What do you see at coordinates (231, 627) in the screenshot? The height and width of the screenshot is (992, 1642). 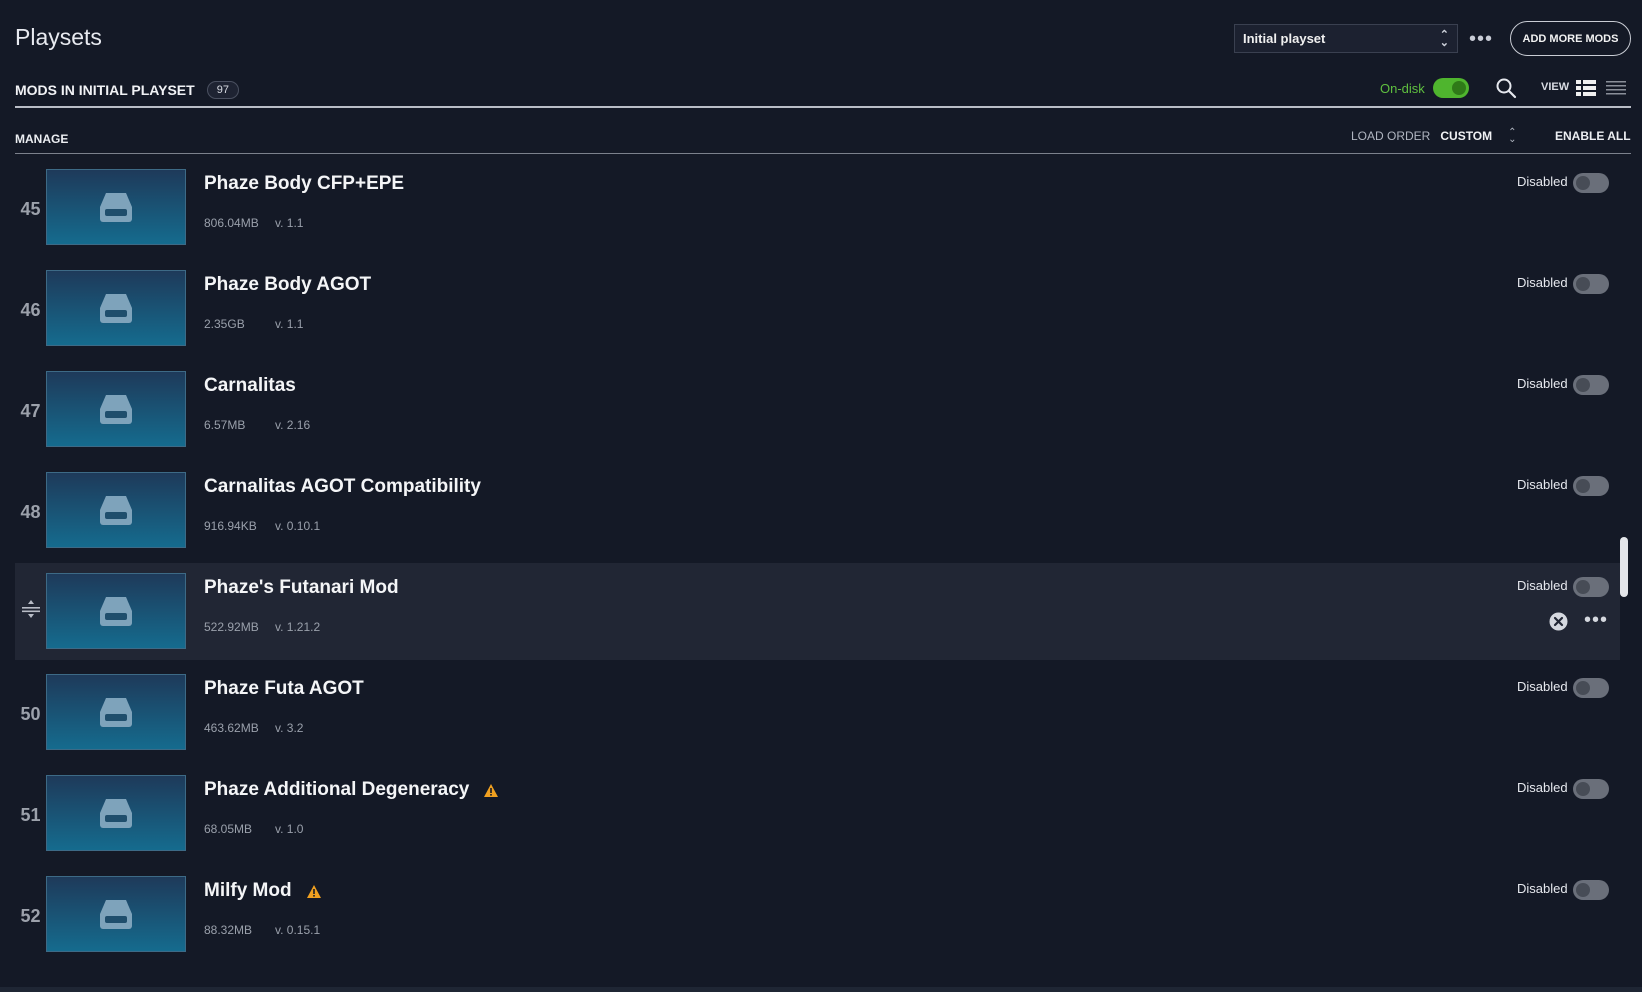 I see `mod-size: 522.92MB` at bounding box center [231, 627].